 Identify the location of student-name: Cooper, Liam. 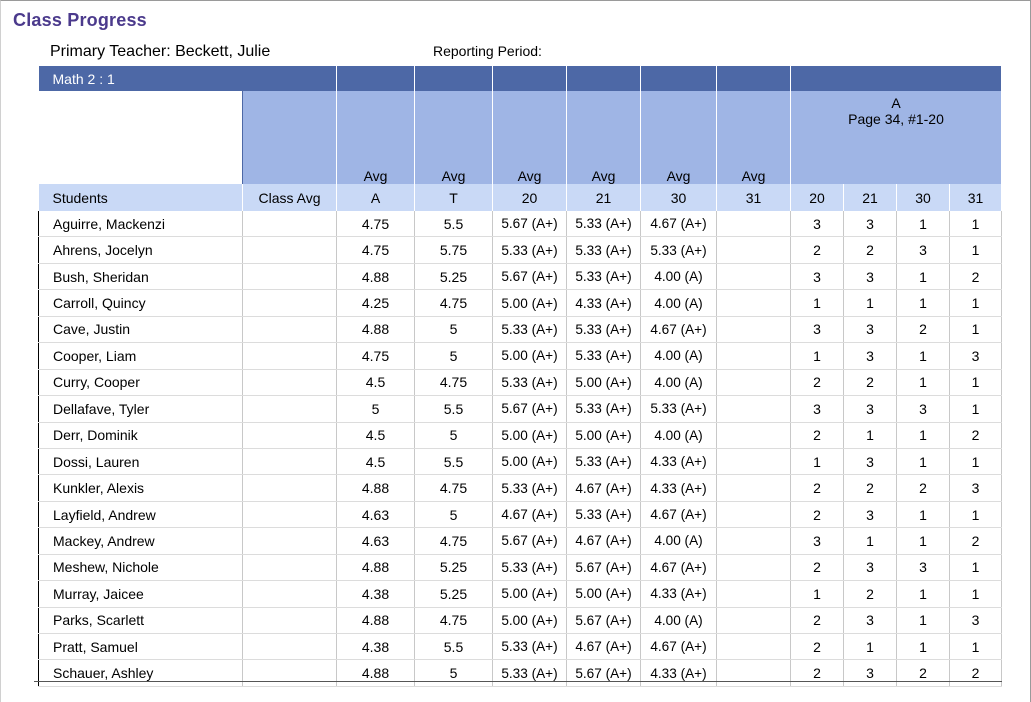
(140, 356).